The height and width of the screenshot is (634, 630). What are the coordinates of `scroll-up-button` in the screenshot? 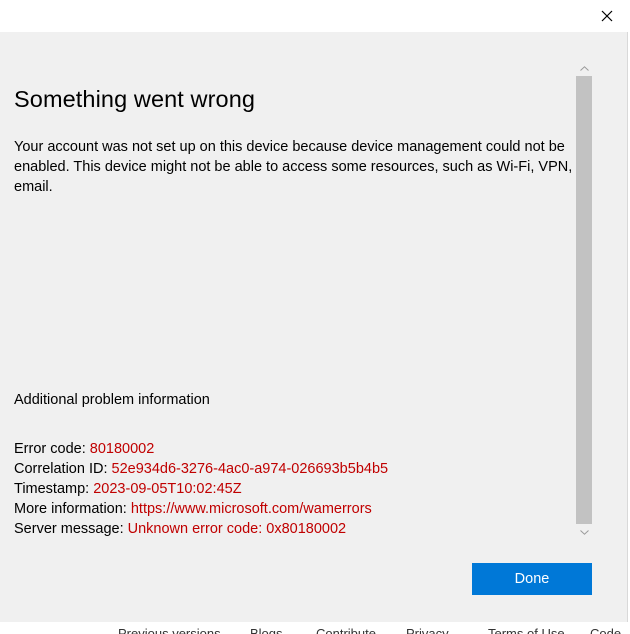 It's located at (584, 68).